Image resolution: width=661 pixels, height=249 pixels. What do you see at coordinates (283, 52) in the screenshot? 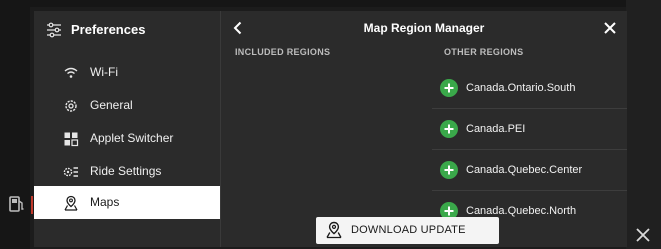
I see `included-regions-header: INCLUDED REGIONS` at bounding box center [283, 52].